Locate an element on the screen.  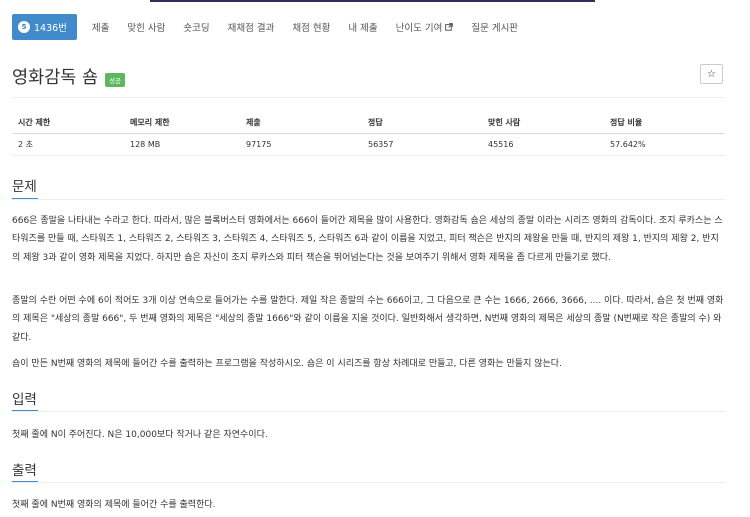
header-solved-users: 맞힌 사람 is located at coordinates (543, 123).